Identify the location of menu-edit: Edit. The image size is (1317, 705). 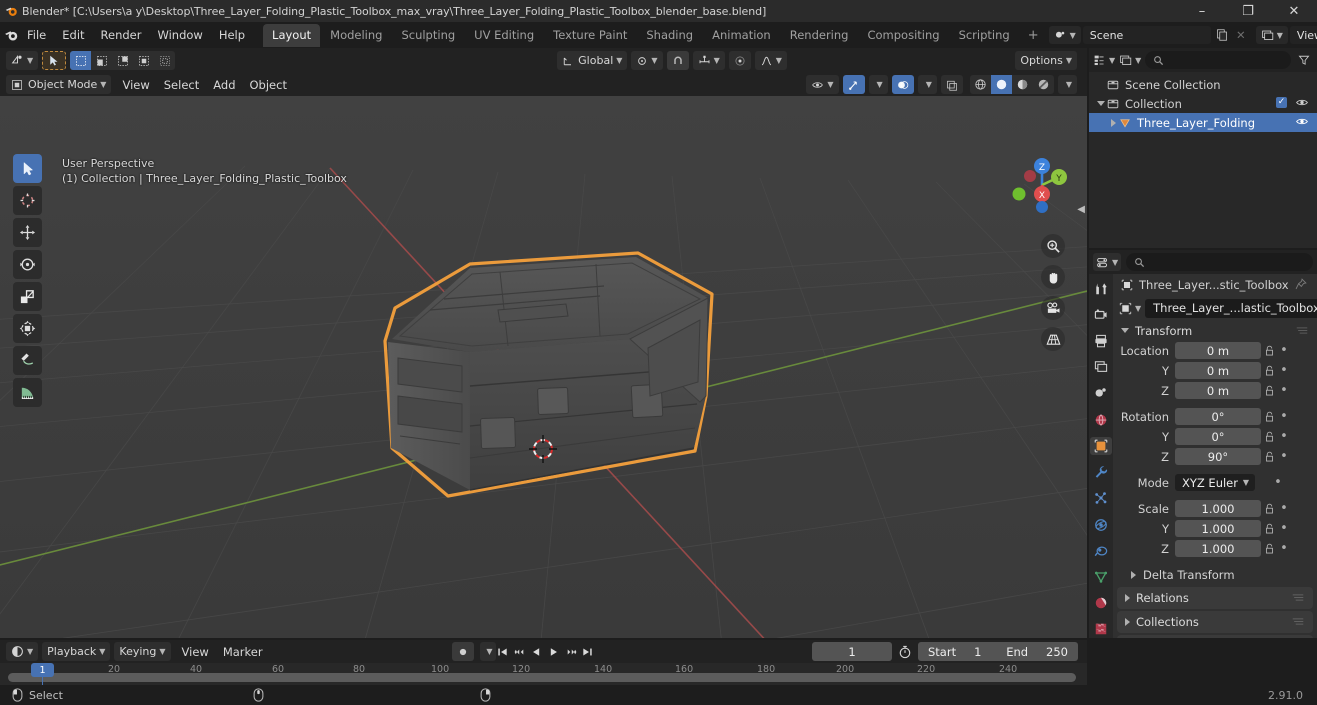
(73, 35).